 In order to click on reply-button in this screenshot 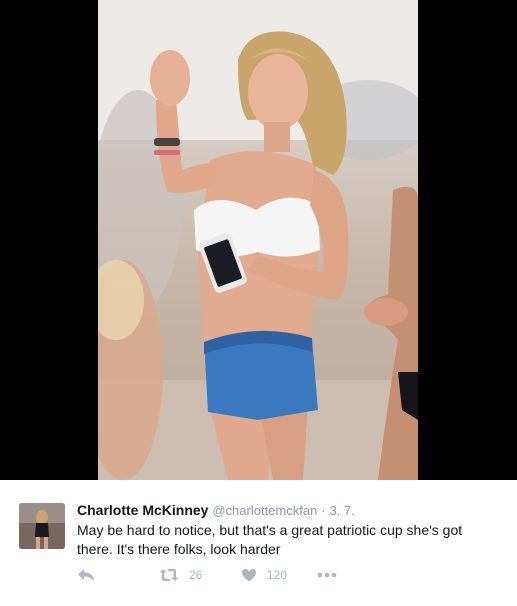, I will do `click(86, 575)`.